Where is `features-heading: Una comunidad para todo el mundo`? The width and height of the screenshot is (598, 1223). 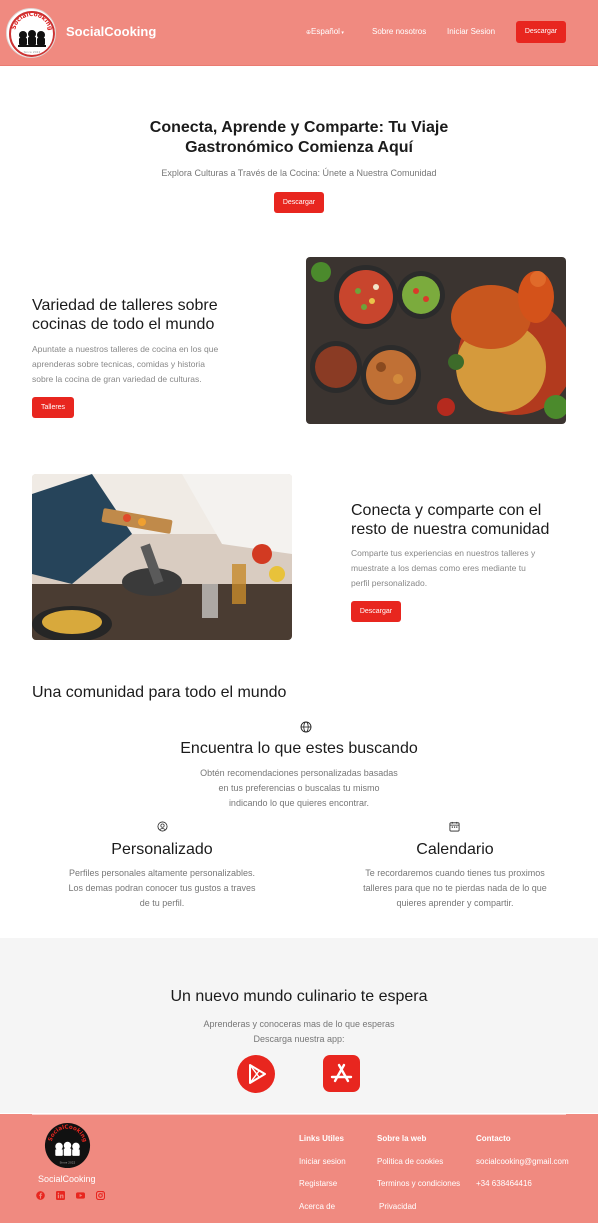 features-heading: Una comunidad para todo el mundo is located at coordinates (159, 692).